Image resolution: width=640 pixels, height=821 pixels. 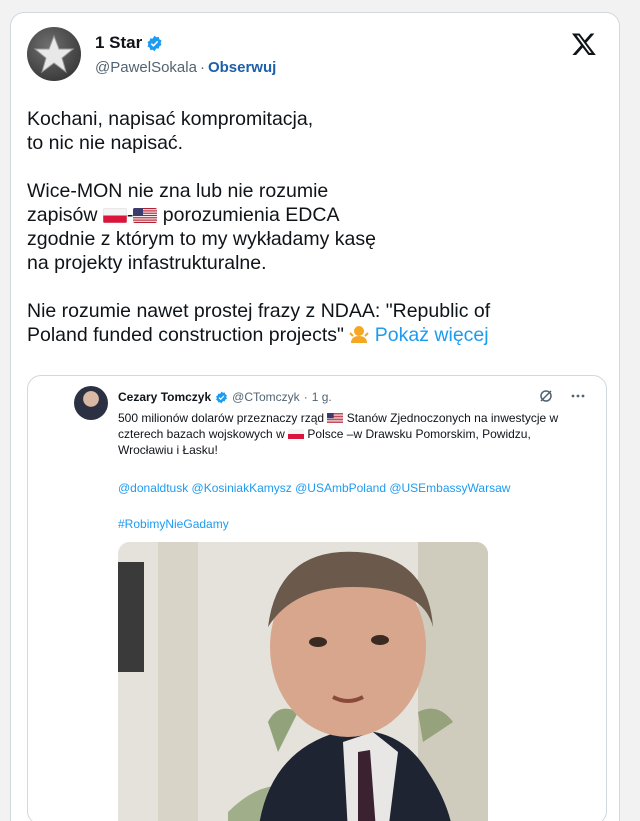 What do you see at coordinates (146, 67) in the screenshot?
I see `author-handle: @PawelSokala` at bounding box center [146, 67].